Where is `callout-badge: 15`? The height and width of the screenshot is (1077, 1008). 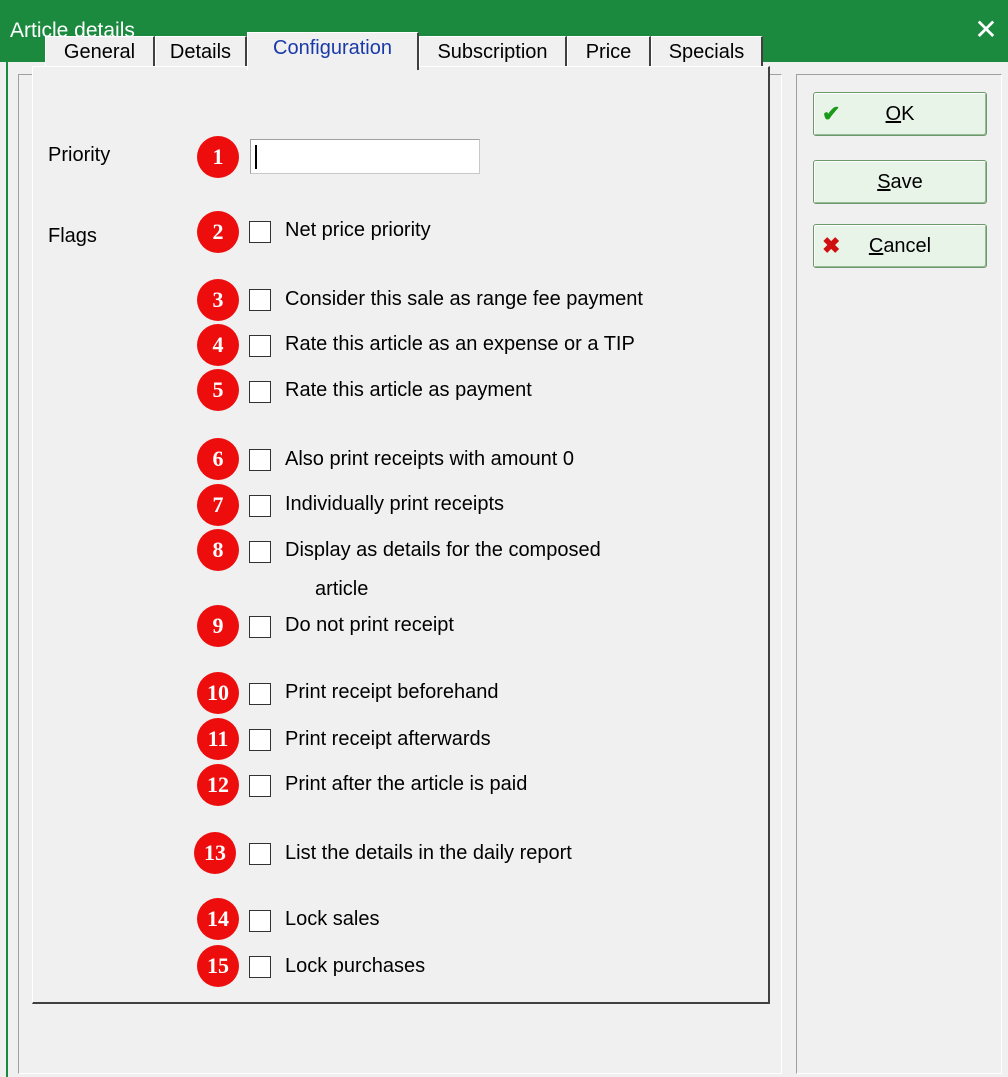
callout-badge: 15 is located at coordinates (218, 966).